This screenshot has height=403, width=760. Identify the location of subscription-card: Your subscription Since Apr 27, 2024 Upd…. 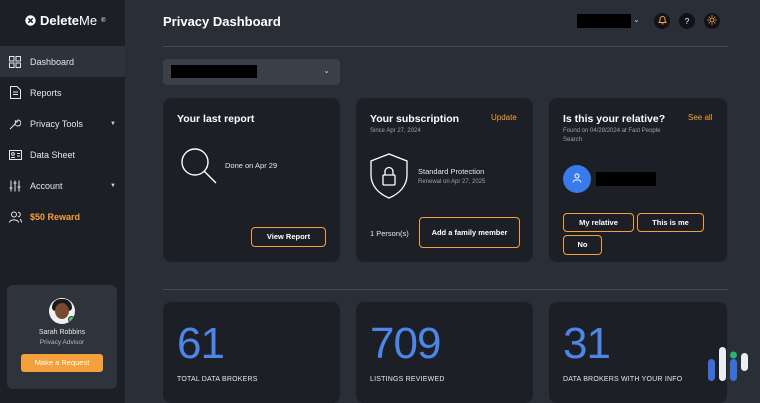
(444, 180).